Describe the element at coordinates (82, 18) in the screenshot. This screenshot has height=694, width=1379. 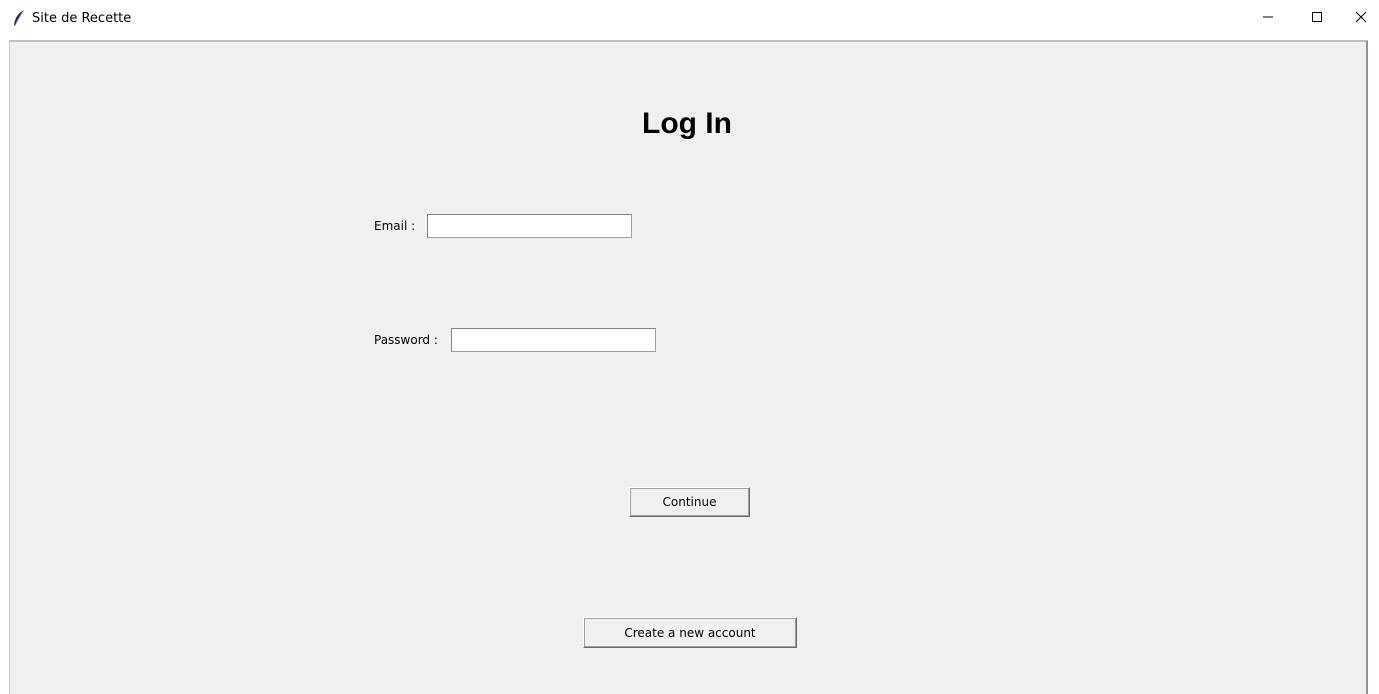
I see `window-title: Site de Recette` at that location.